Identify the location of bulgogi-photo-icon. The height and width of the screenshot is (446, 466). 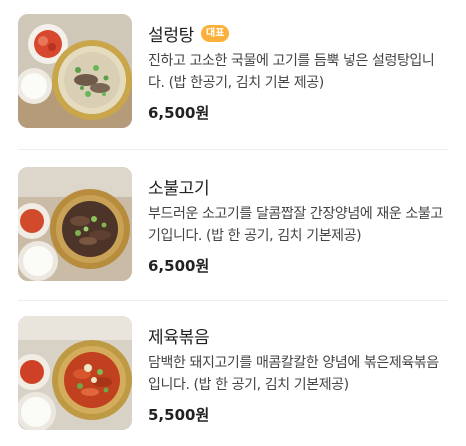
(75, 224).